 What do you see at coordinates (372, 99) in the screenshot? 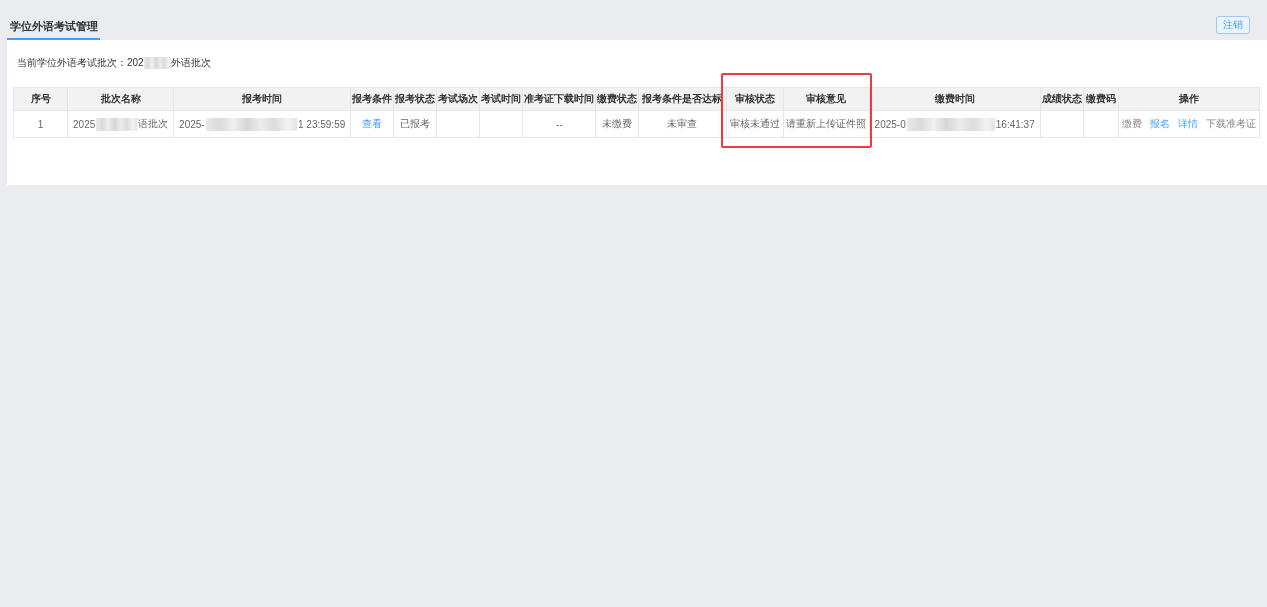
I see `column-header: 报考条件` at bounding box center [372, 99].